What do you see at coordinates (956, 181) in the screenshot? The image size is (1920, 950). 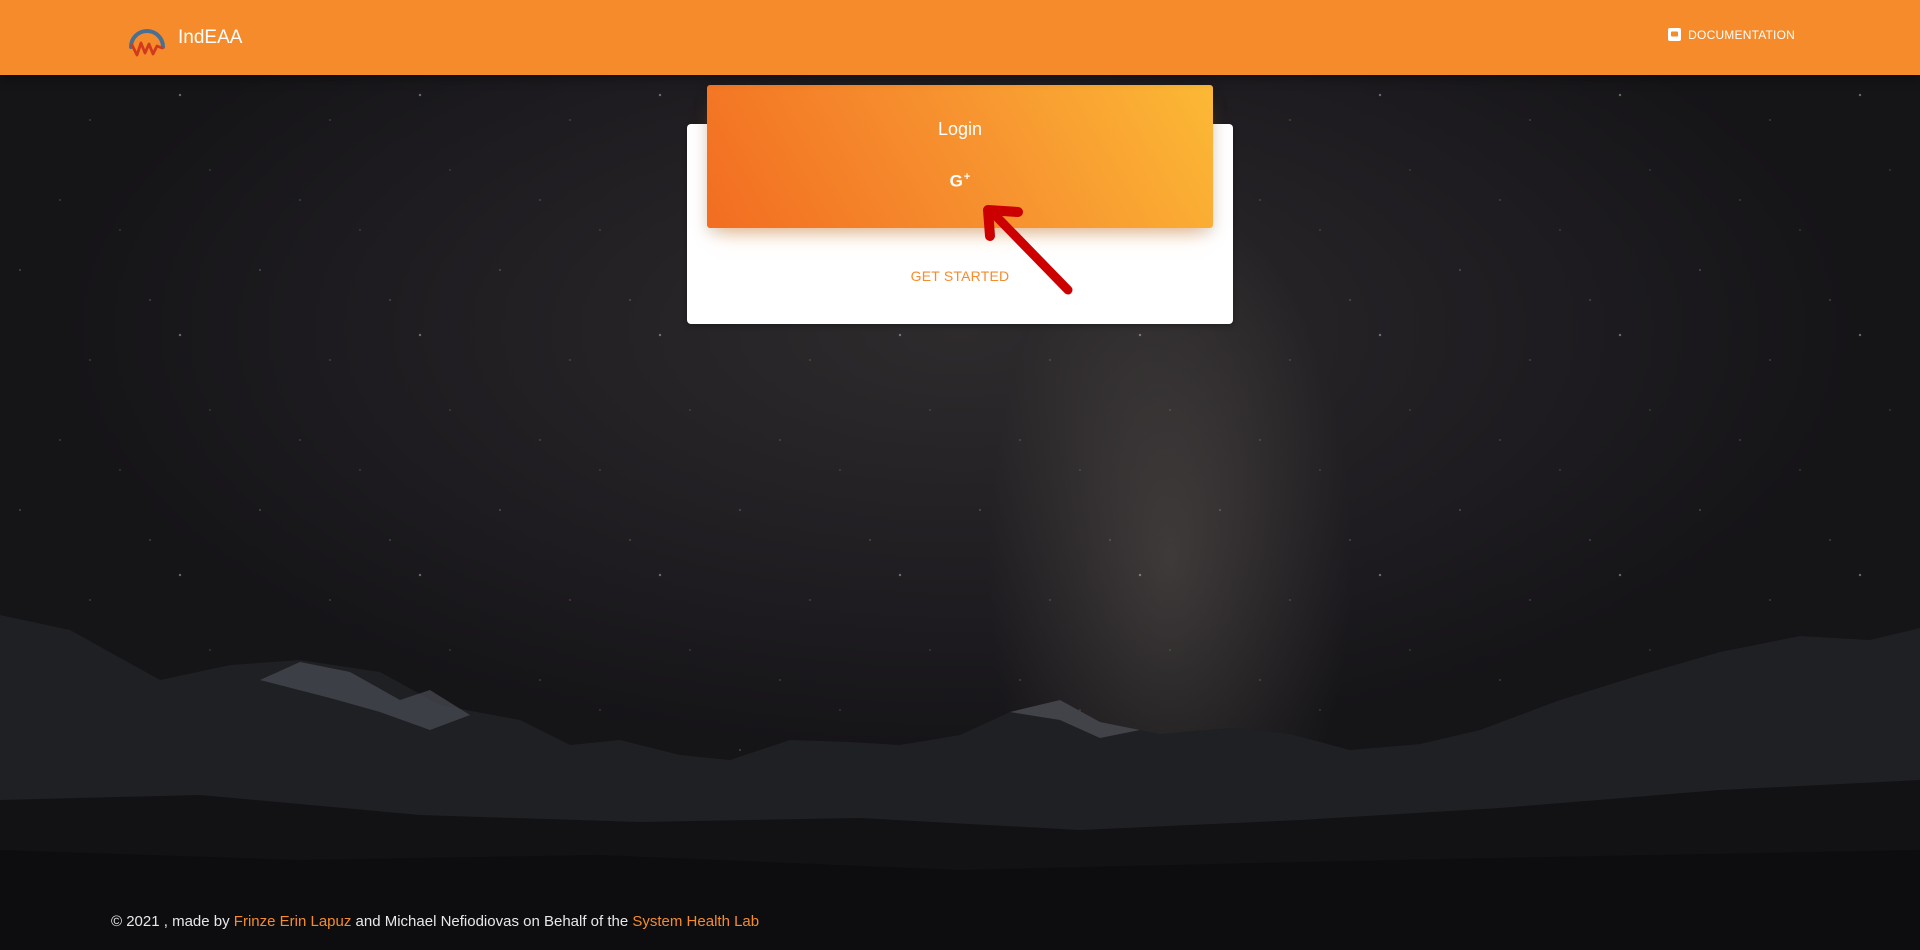 I see `google-plus-glyph: G` at bounding box center [956, 181].